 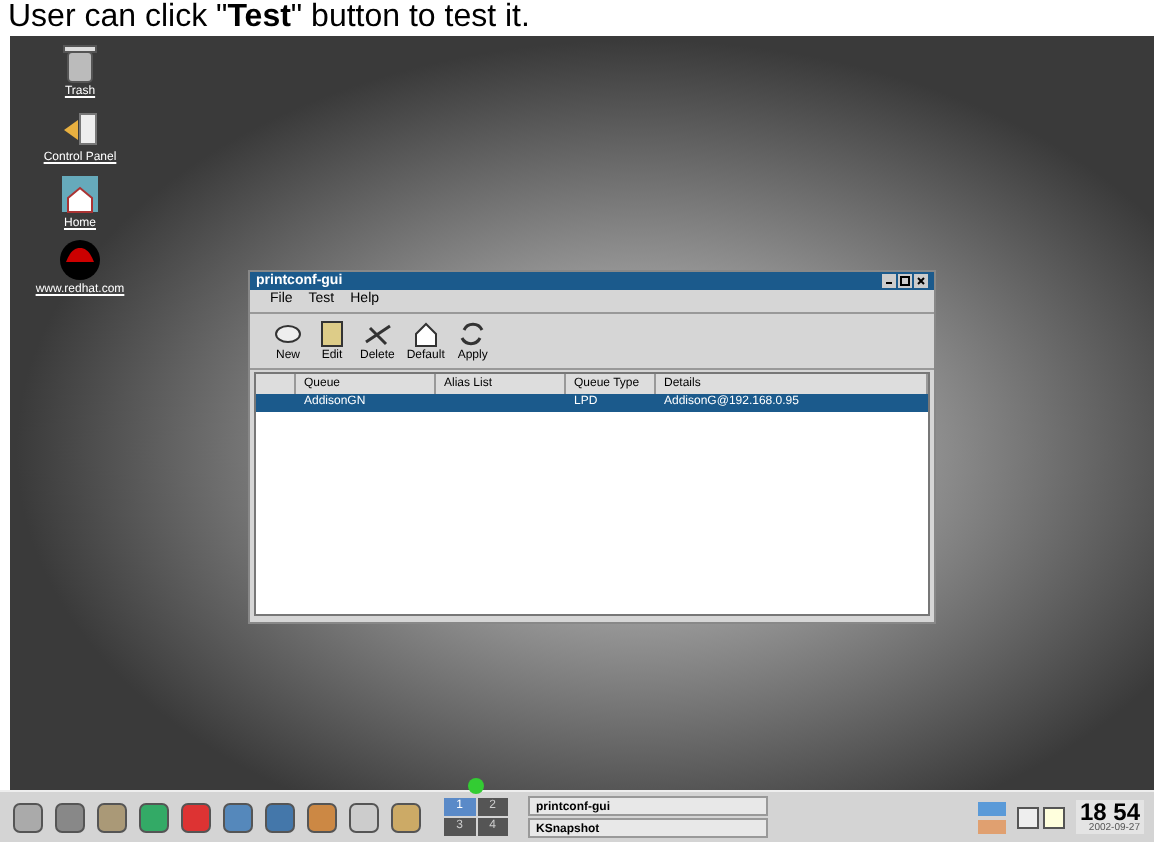 I want to click on home-icon, so click(x=80, y=194).